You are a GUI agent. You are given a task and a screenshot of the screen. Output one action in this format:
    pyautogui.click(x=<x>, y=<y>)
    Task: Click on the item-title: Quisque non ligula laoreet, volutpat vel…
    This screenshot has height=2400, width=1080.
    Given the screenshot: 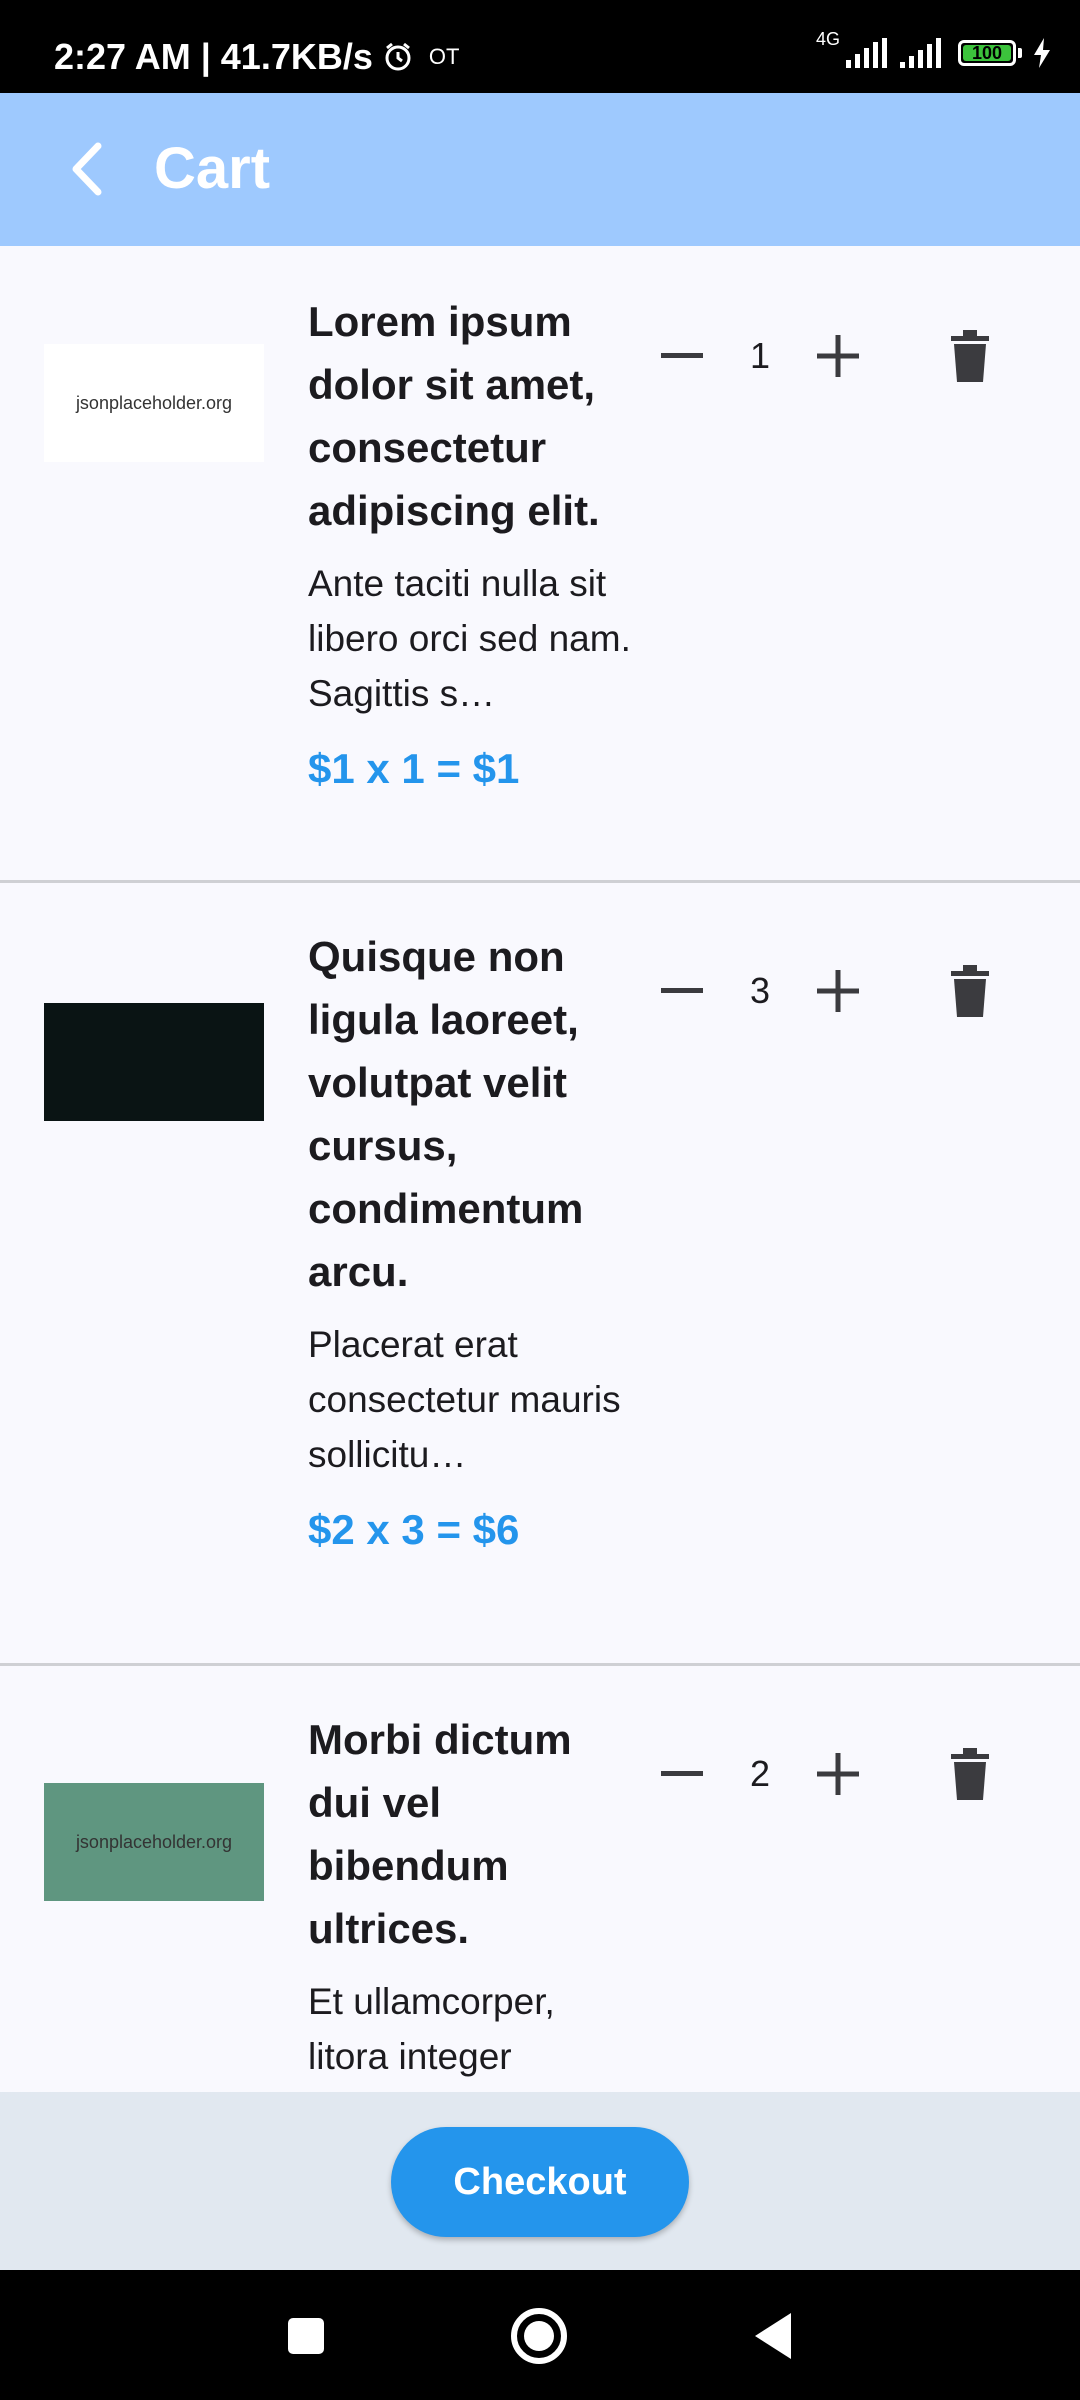 What is the action you would take?
    pyautogui.click(x=446, y=1114)
    